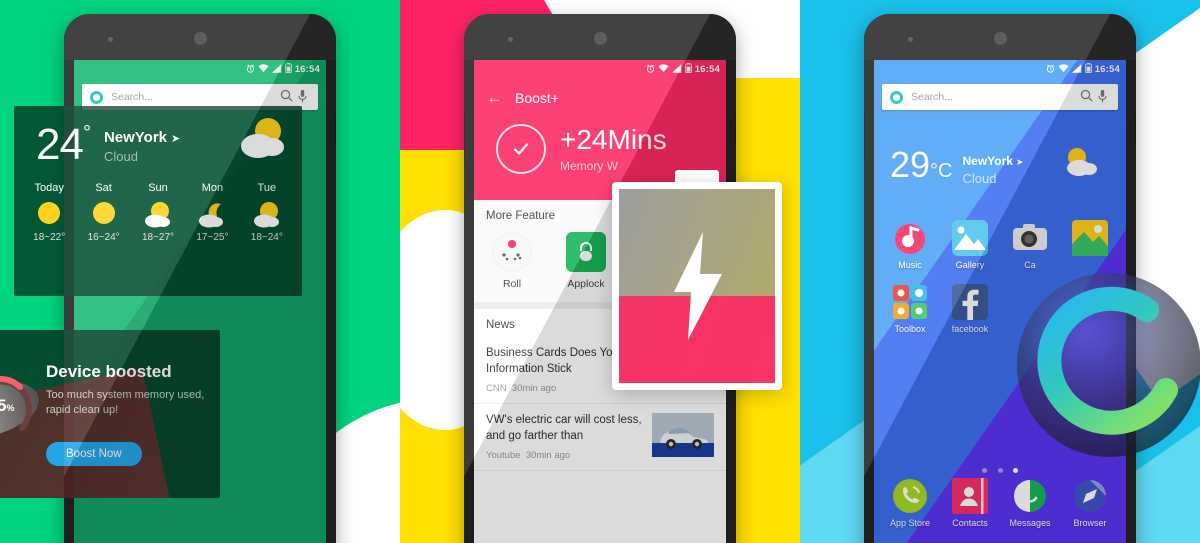  What do you see at coordinates (1030, 503) in the screenshot?
I see `dock-messages: Messages` at bounding box center [1030, 503].